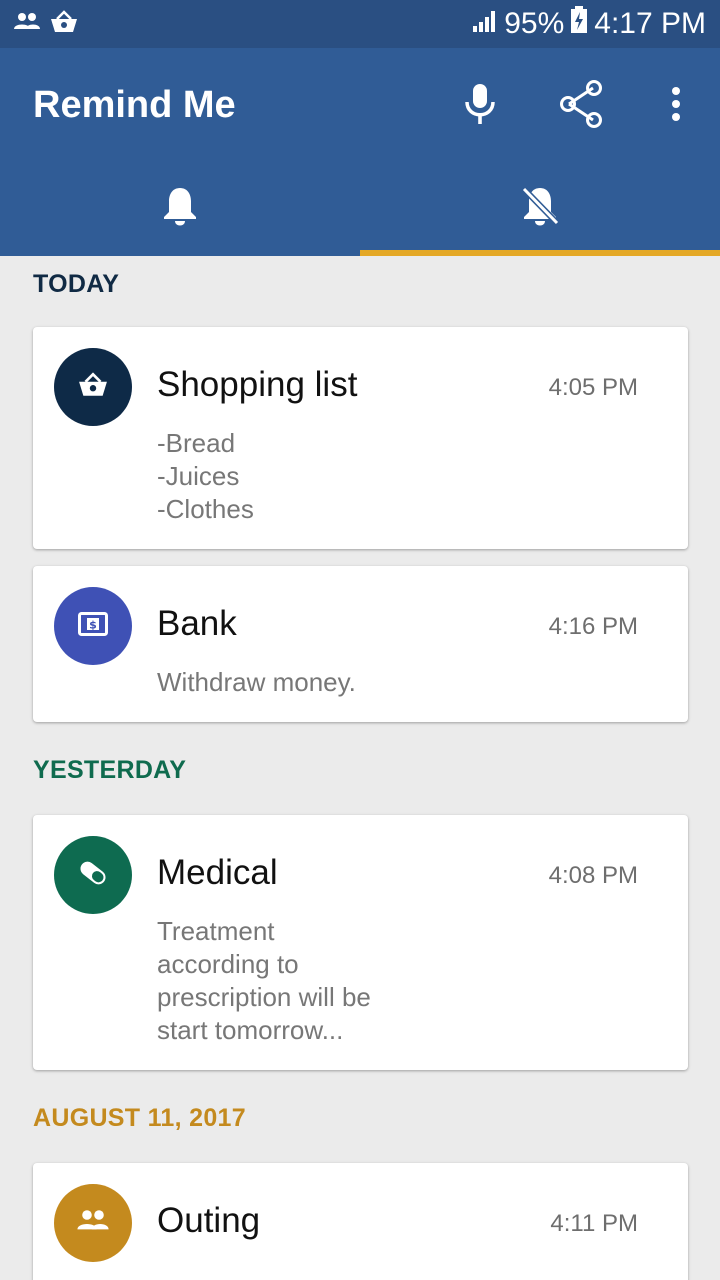 The image size is (720, 1280). What do you see at coordinates (205, 509) in the screenshot?
I see `note-line: -Clothes` at bounding box center [205, 509].